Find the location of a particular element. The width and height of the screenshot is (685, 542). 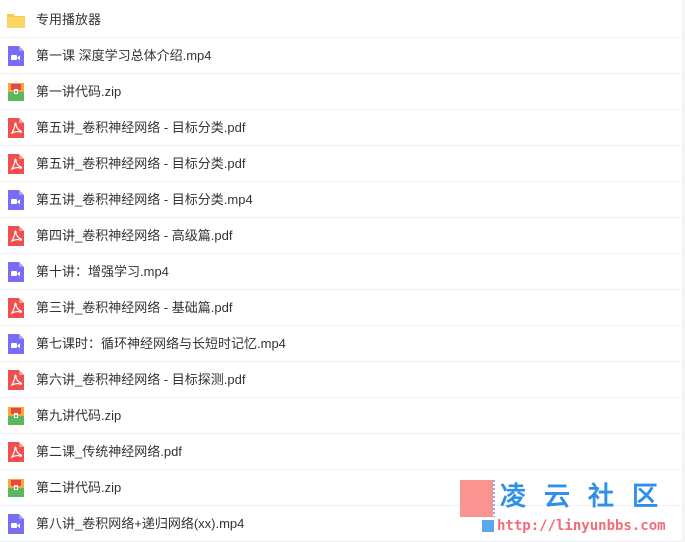

file-row: 第九讲代码.zip is located at coordinates (342, 416).